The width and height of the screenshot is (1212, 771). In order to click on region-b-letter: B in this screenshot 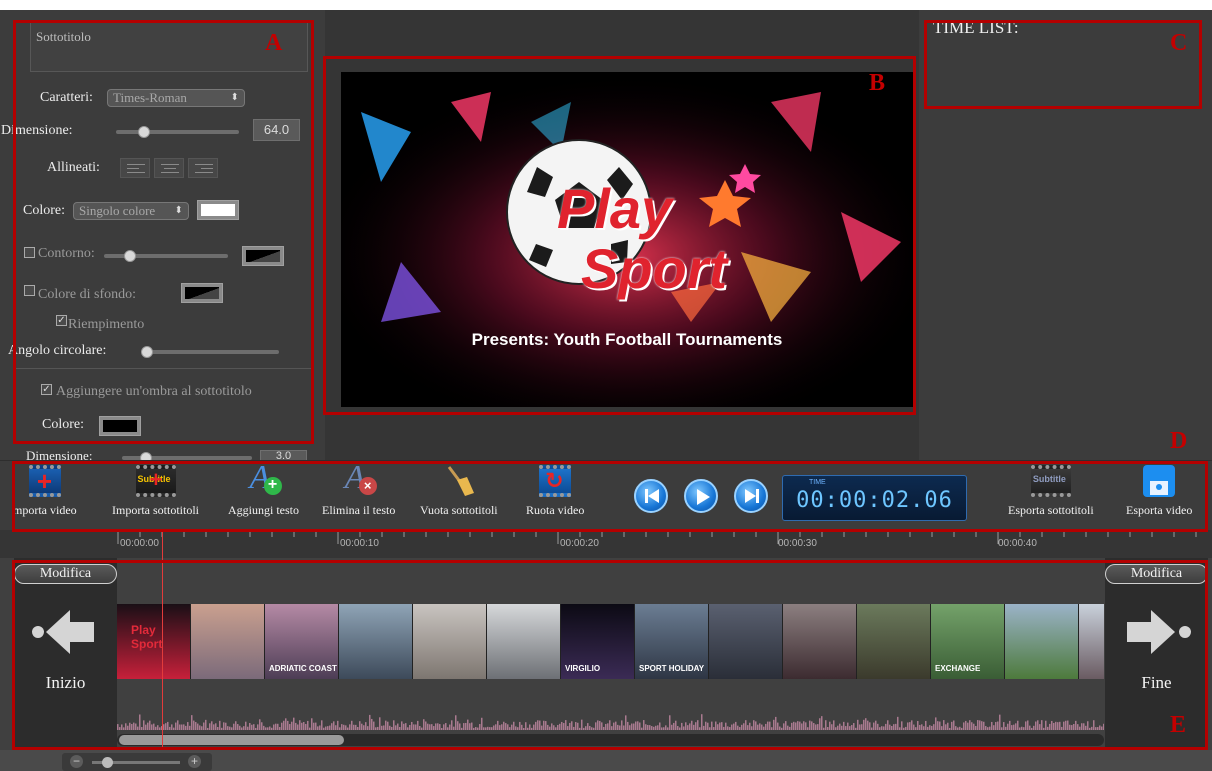, I will do `click(877, 83)`.